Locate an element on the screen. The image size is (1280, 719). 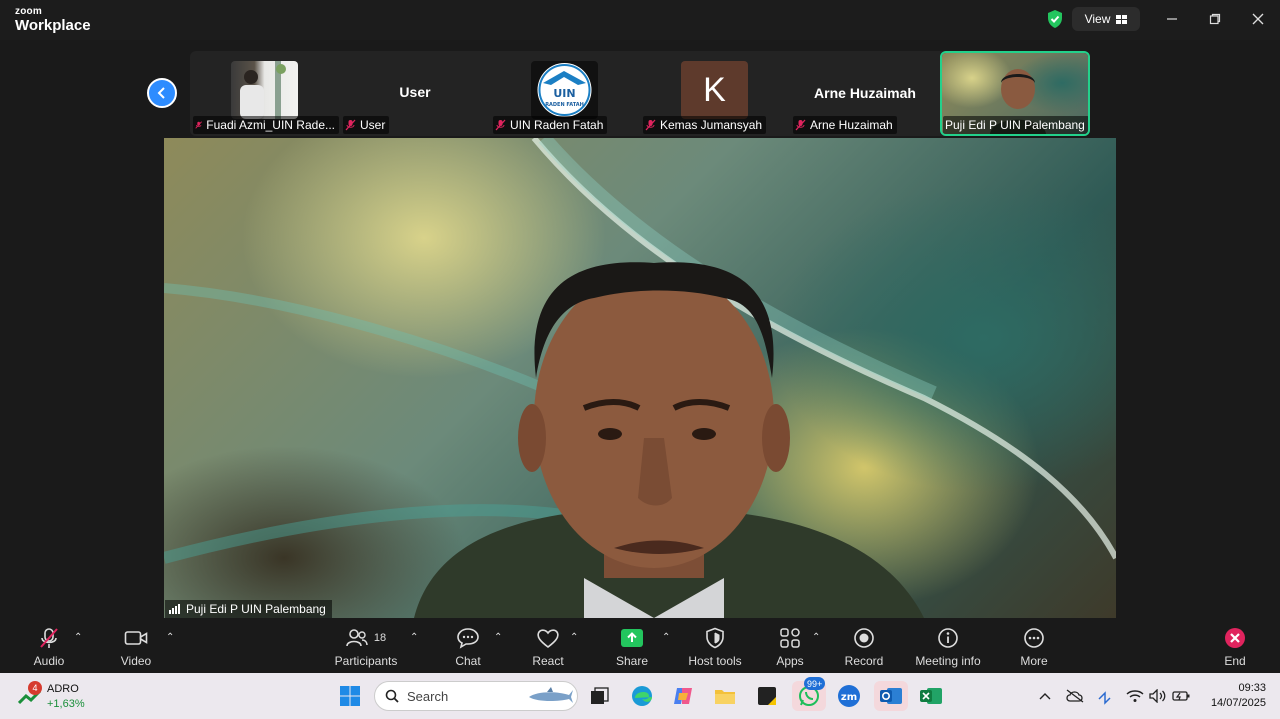
uin-logo: UIN RADEN FATAH is located at coordinates (564, 90).